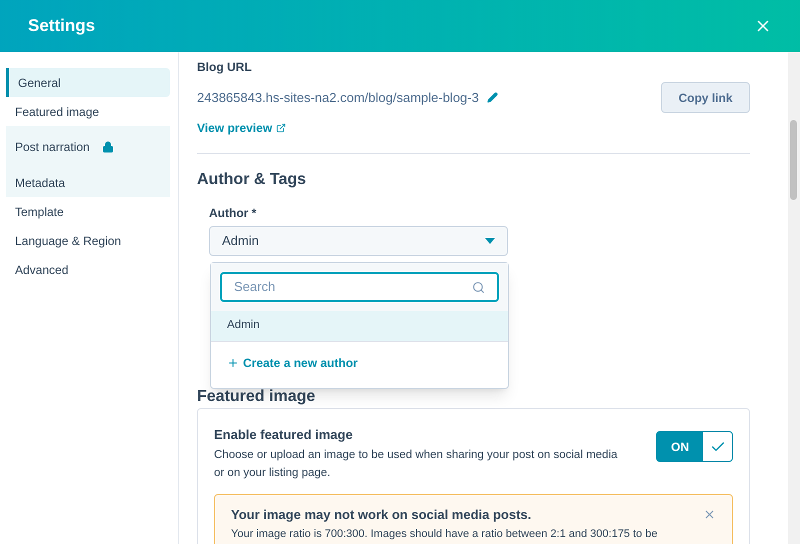  Describe the element at coordinates (416, 464) in the screenshot. I see `option-description: Choose or upload an image to be used when sharing your post on social media or on your listing page.` at that location.